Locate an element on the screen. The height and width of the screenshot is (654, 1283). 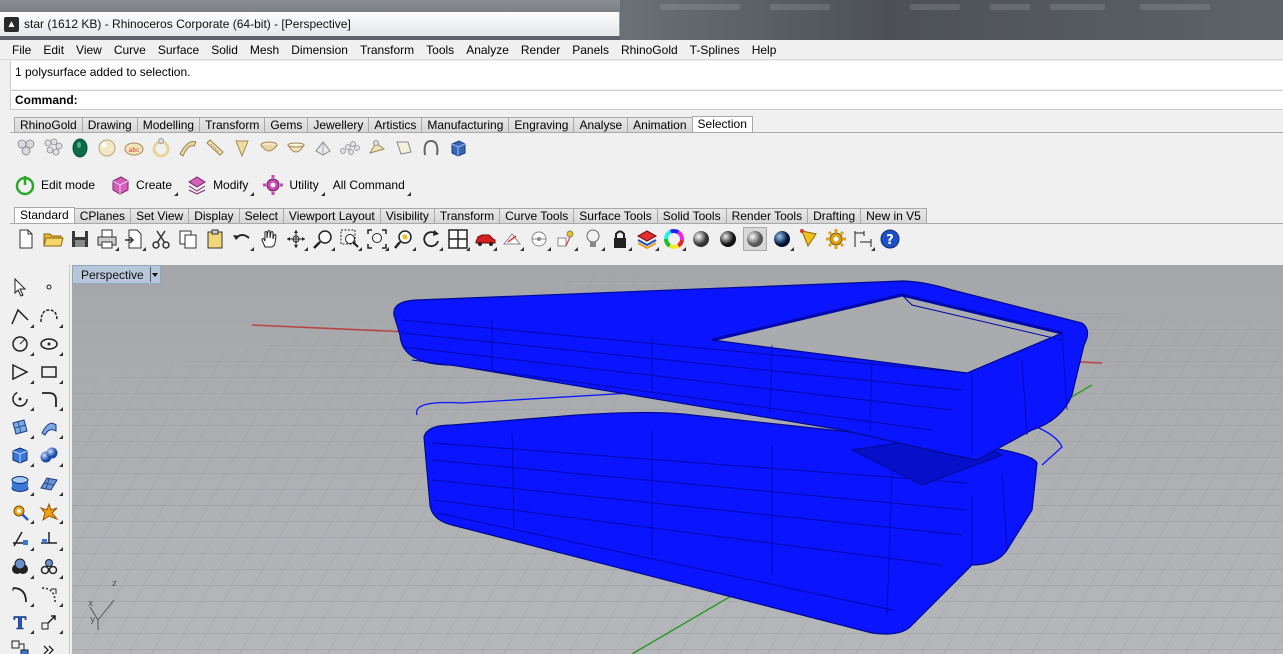
pearl-icon is located at coordinates (107, 148).